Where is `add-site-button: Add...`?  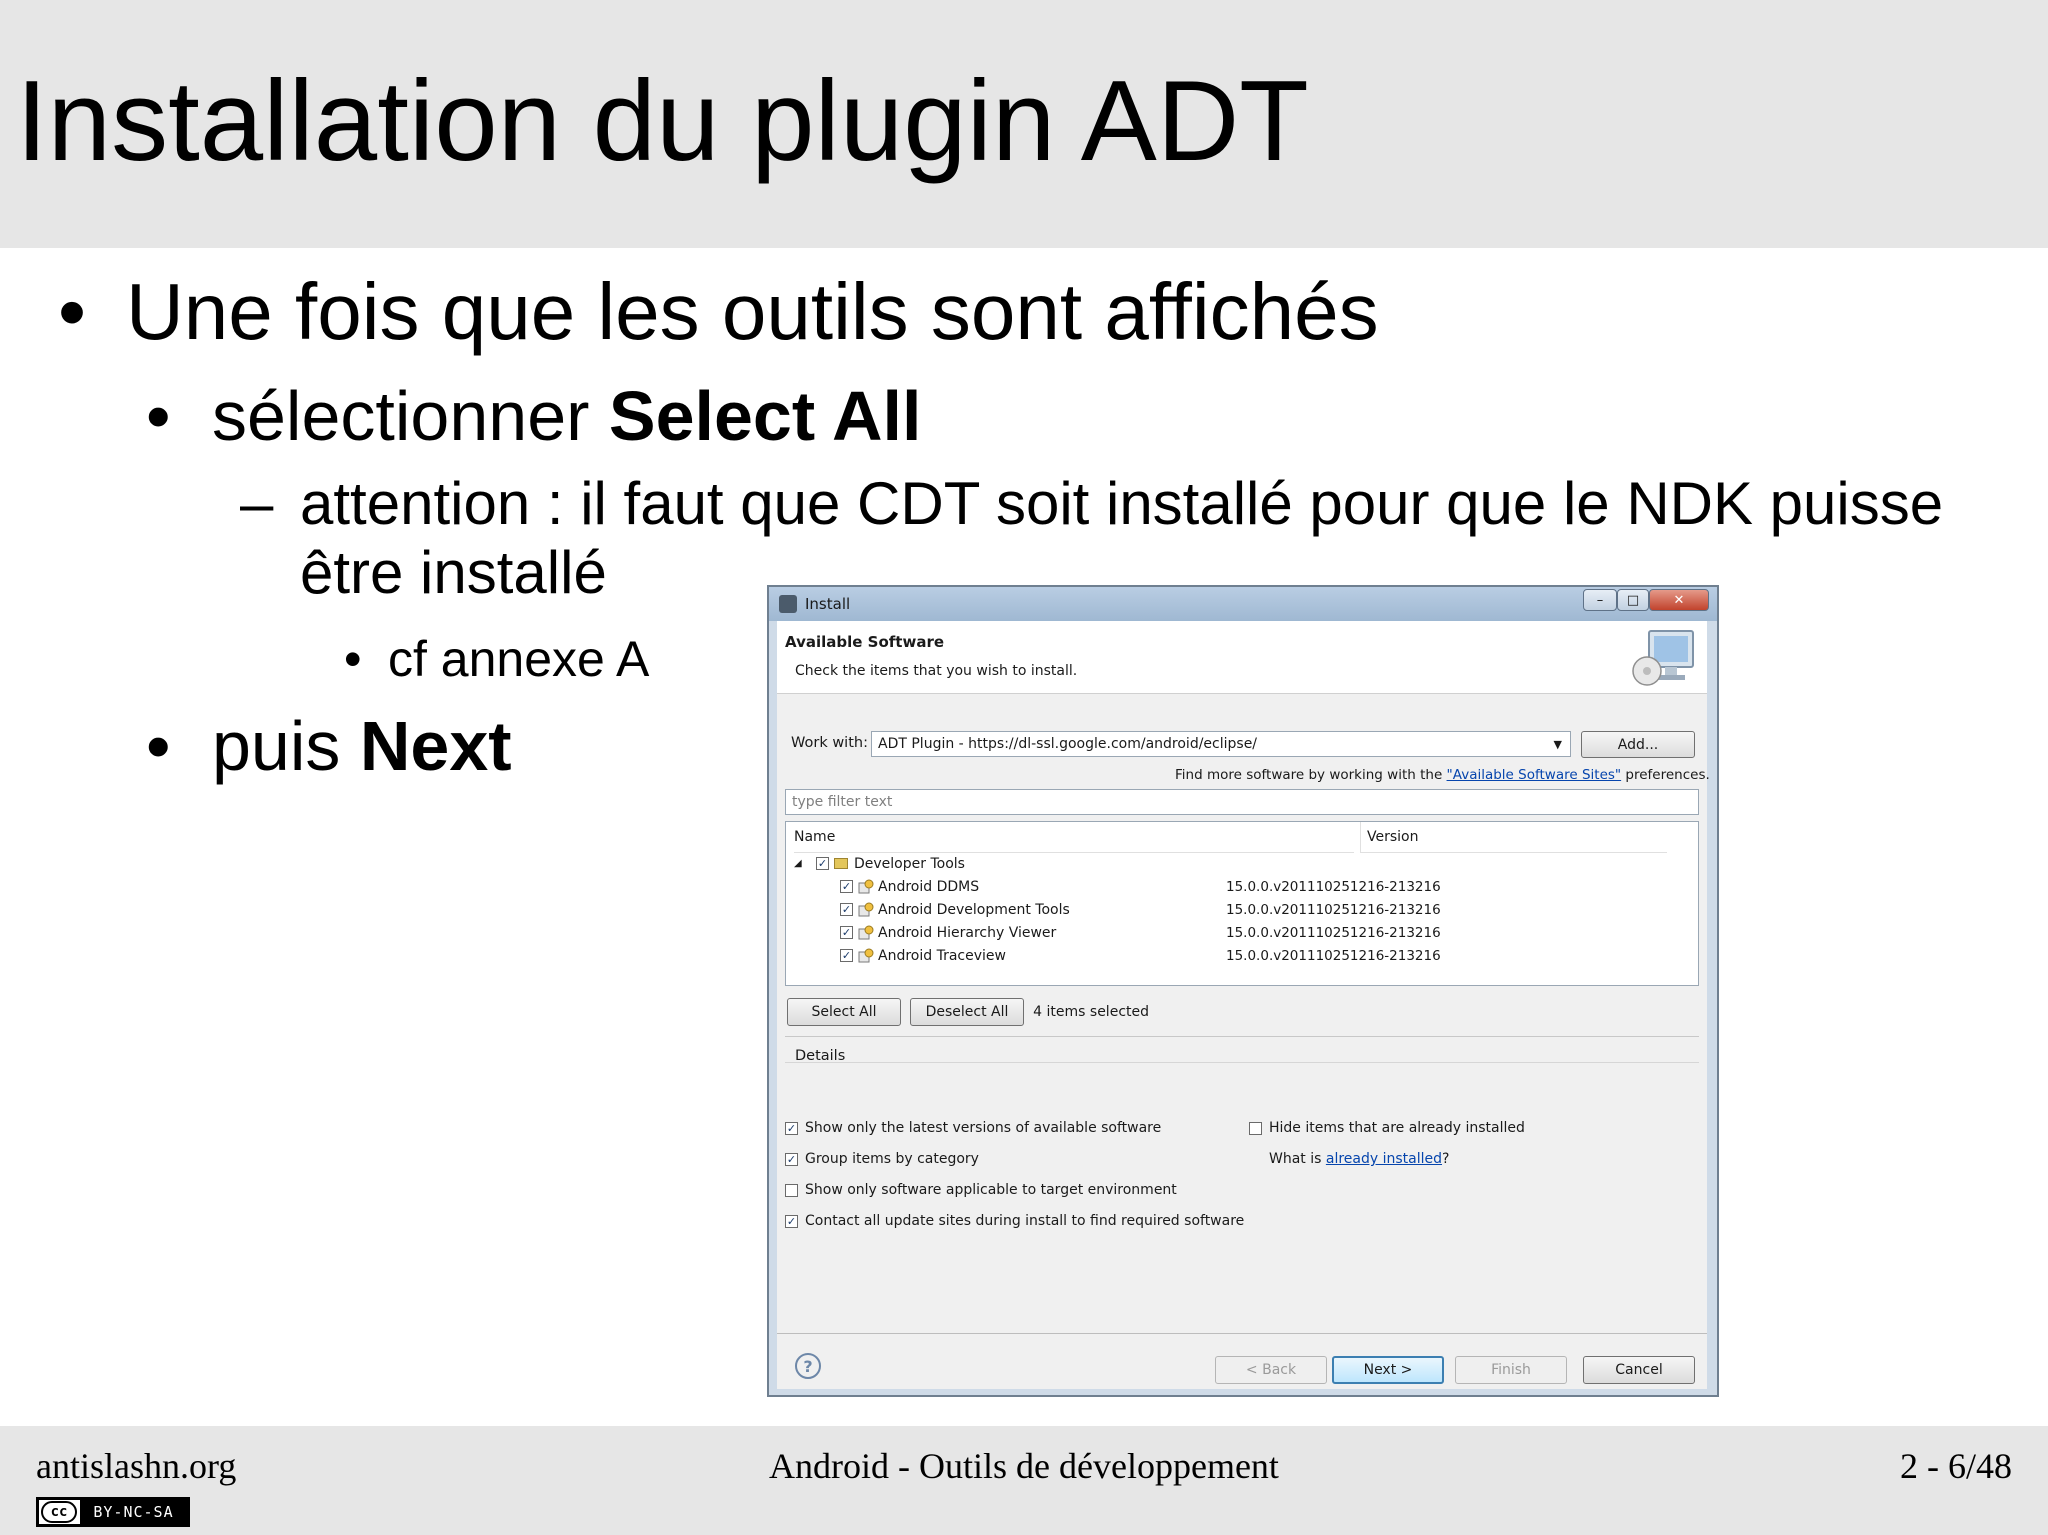
add-site-button: Add... is located at coordinates (1638, 744).